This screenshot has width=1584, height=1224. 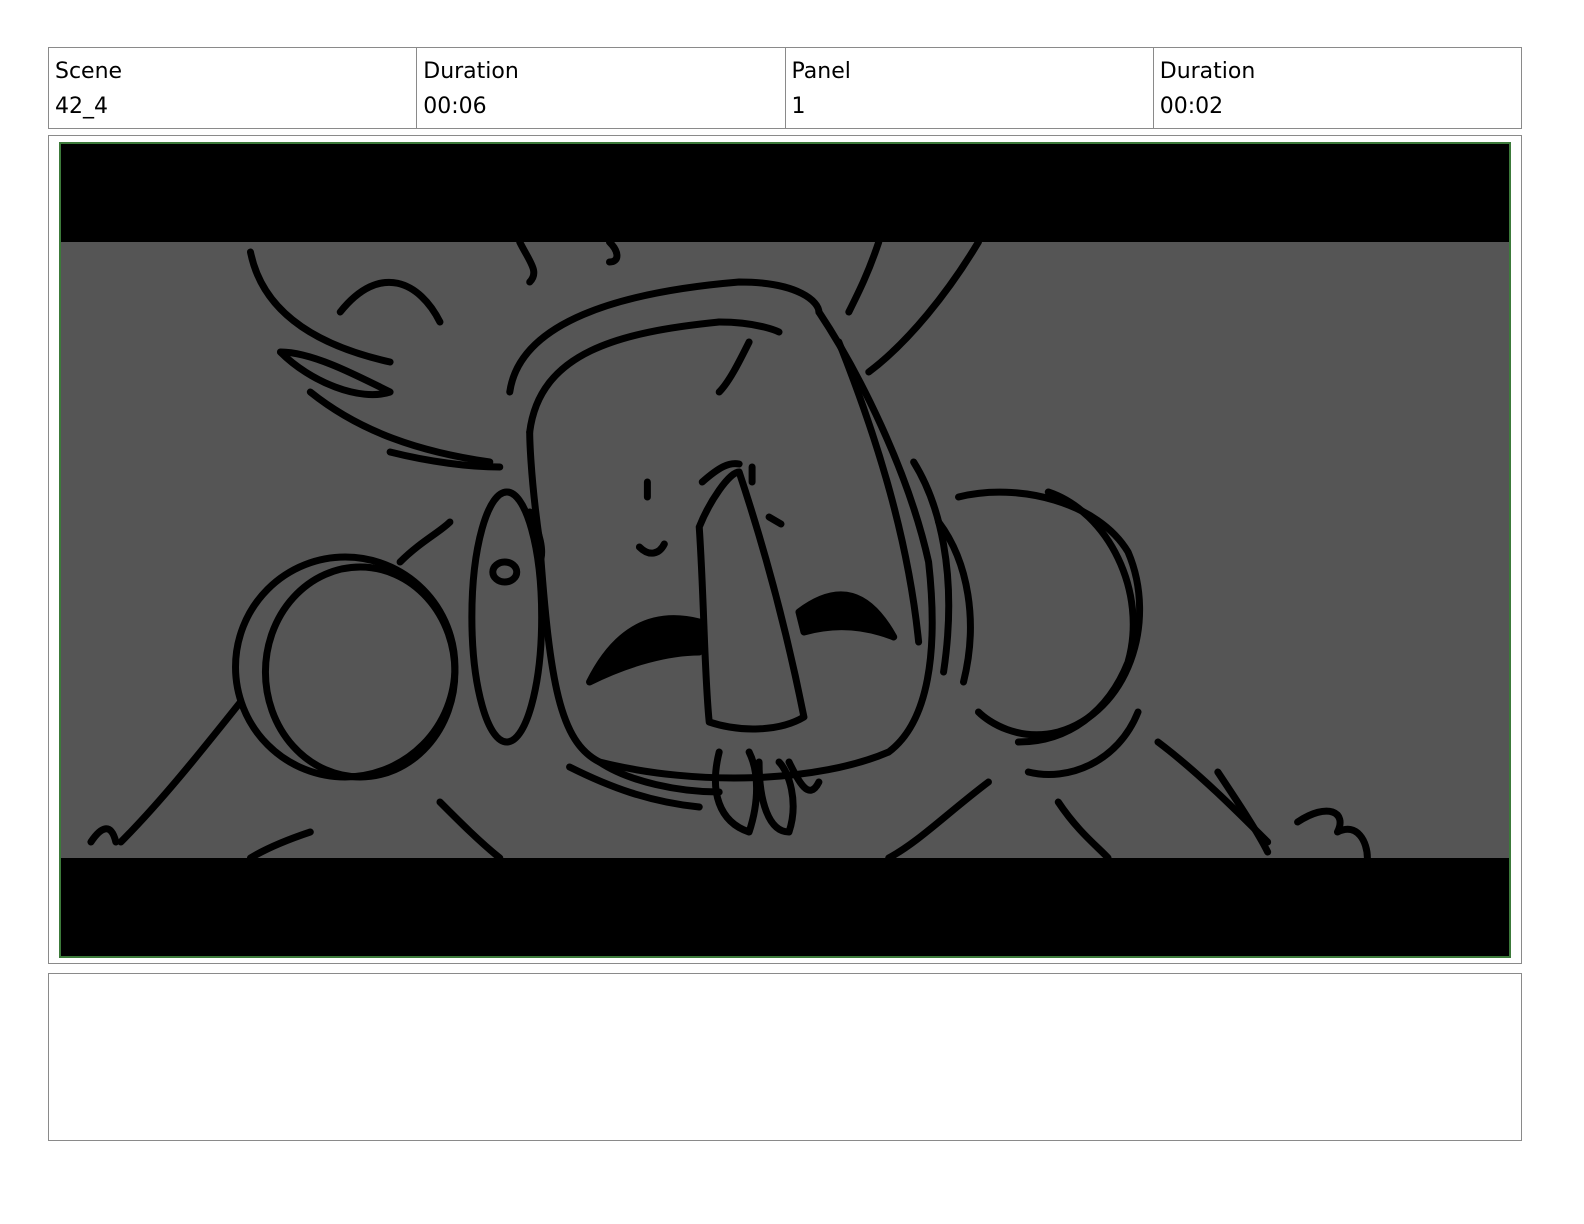 I want to click on panel-duration-cell: Duration 00:02, so click(x=1337, y=88).